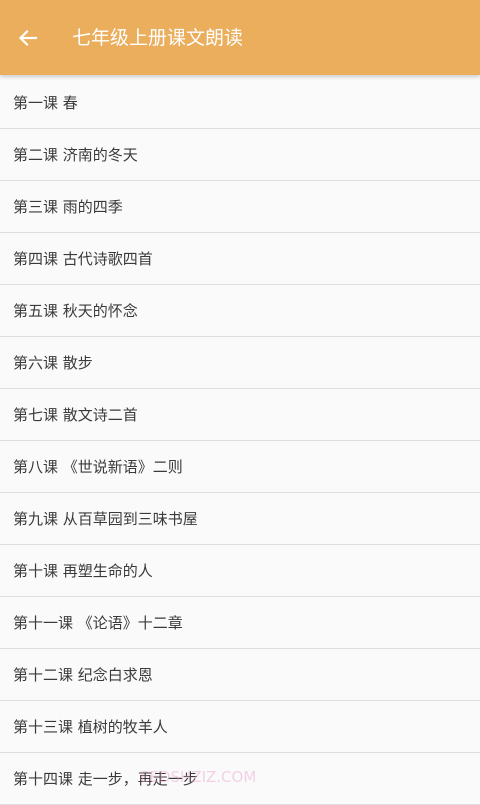 This screenshot has height=805, width=480. I want to click on lesson-label: 第七课 散文诗二首, so click(75, 415).